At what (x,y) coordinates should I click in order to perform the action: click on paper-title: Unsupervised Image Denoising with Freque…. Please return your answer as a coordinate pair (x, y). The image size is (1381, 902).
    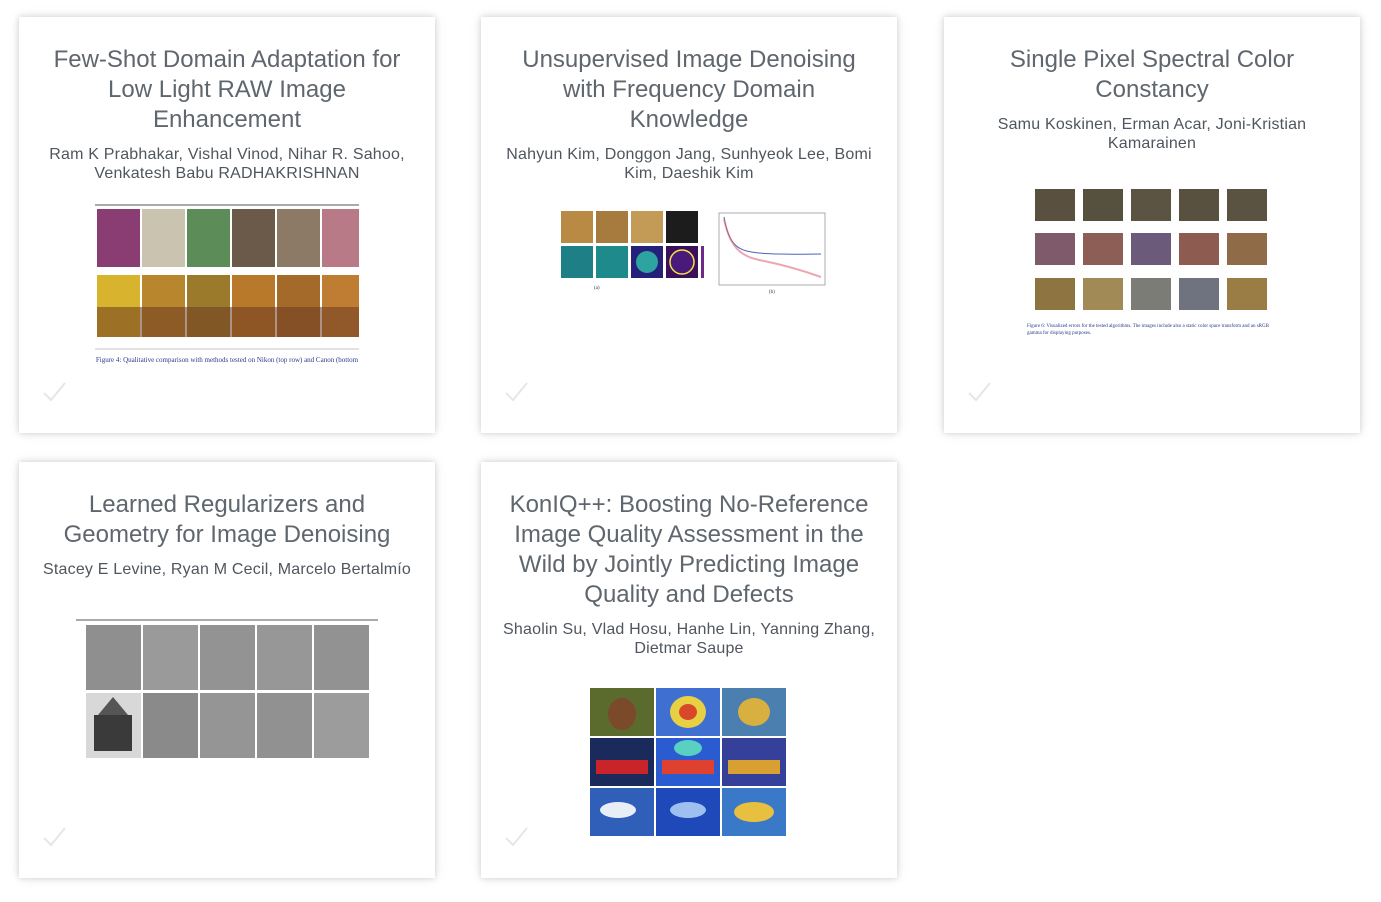
    Looking at the image, I should click on (689, 90).